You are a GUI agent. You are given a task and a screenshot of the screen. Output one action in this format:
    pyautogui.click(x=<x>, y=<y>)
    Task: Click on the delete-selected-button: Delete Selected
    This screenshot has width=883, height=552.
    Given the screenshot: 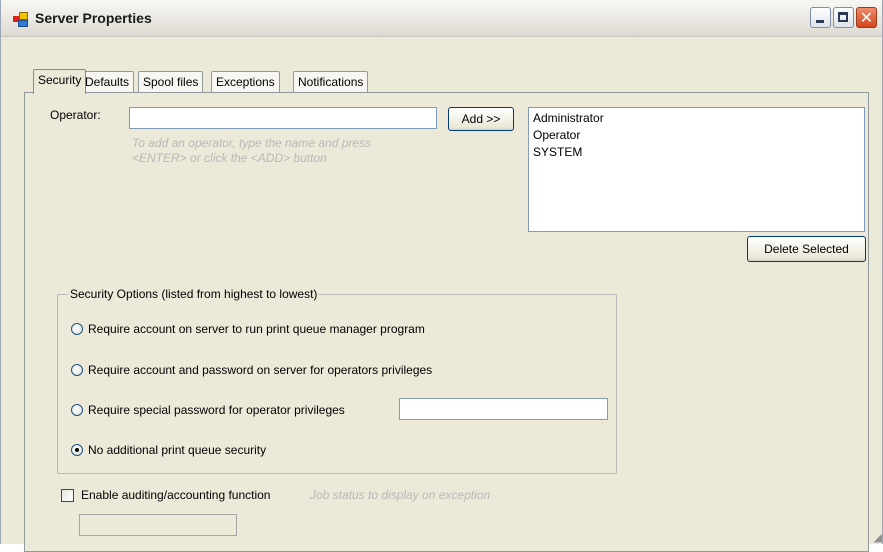 What is the action you would take?
    pyautogui.click(x=806, y=249)
    